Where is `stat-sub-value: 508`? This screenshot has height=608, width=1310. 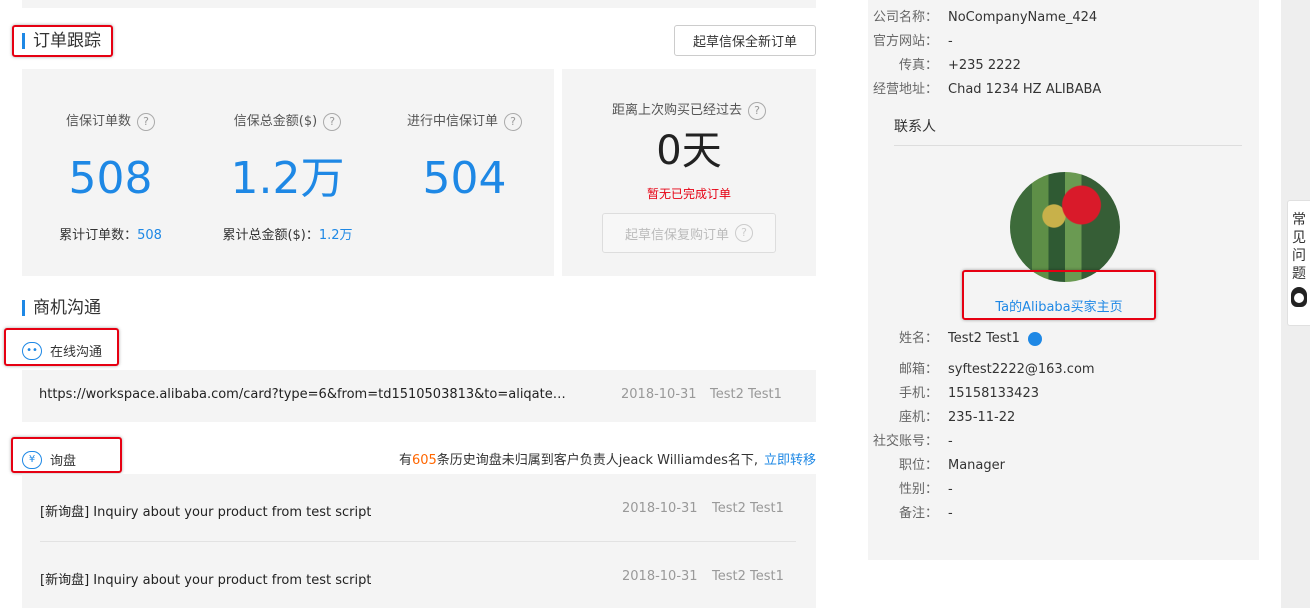
stat-sub-value: 508 is located at coordinates (149, 235).